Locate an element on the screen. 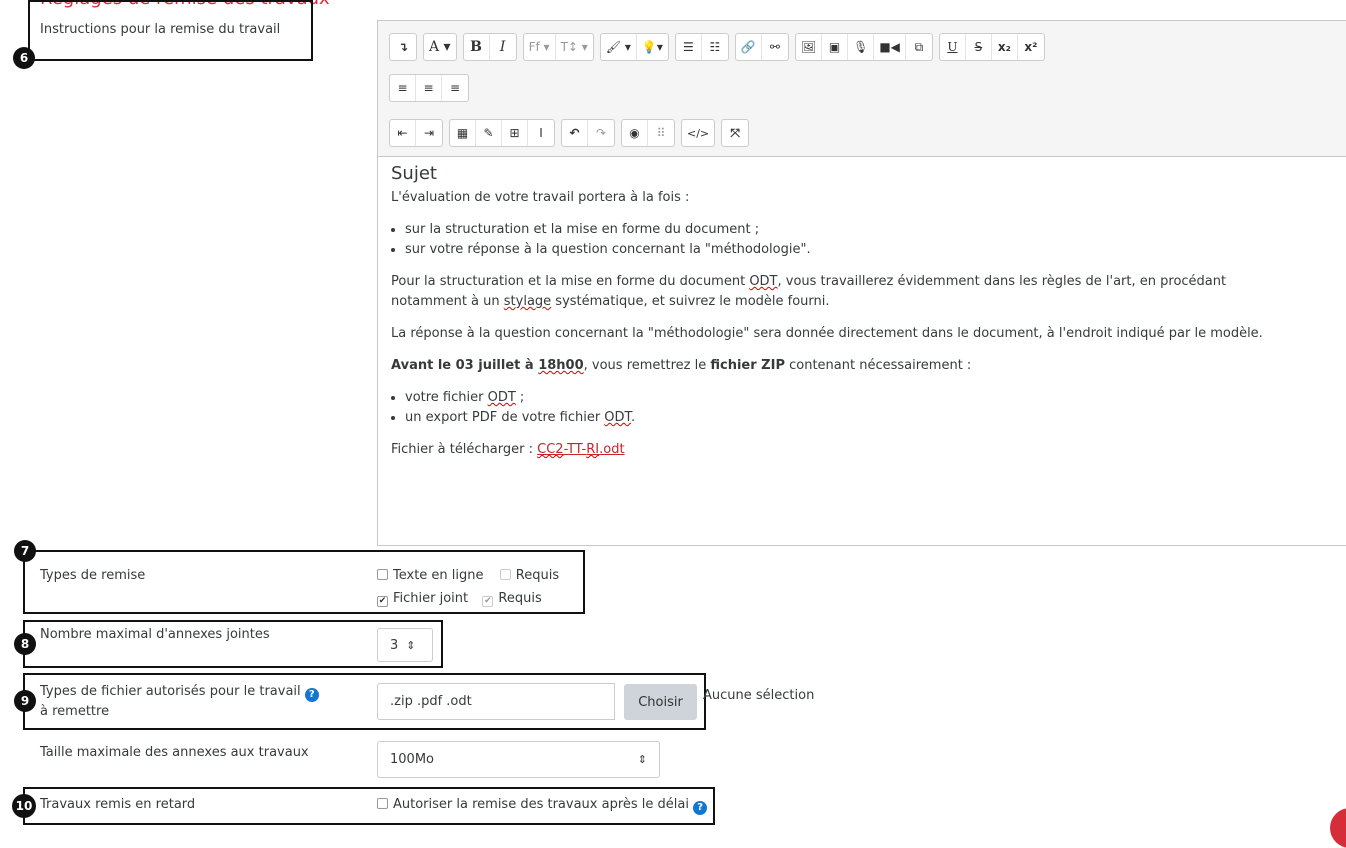 The height and width of the screenshot is (848, 1346). no-selection-text: Aucune sélection is located at coordinates (759, 695).